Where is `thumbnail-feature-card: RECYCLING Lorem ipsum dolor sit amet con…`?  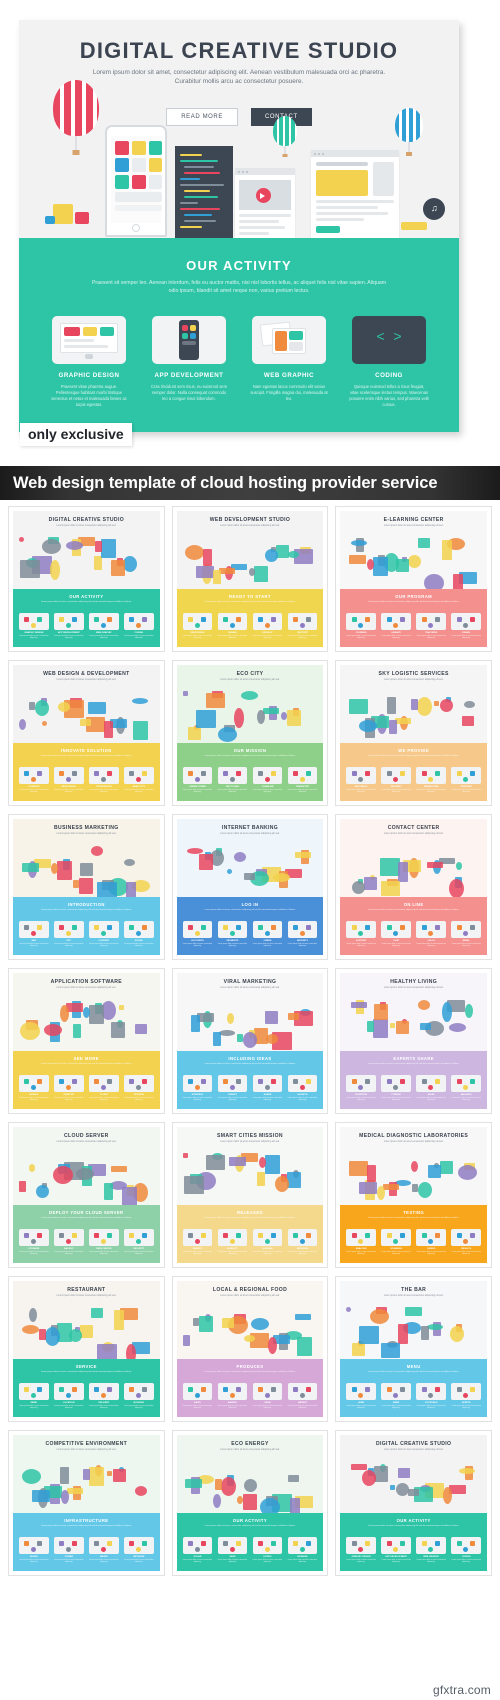 thumbnail-feature-card: RECYCLING Lorem ipsum dolor sit amet con… is located at coordinates (232, 780).